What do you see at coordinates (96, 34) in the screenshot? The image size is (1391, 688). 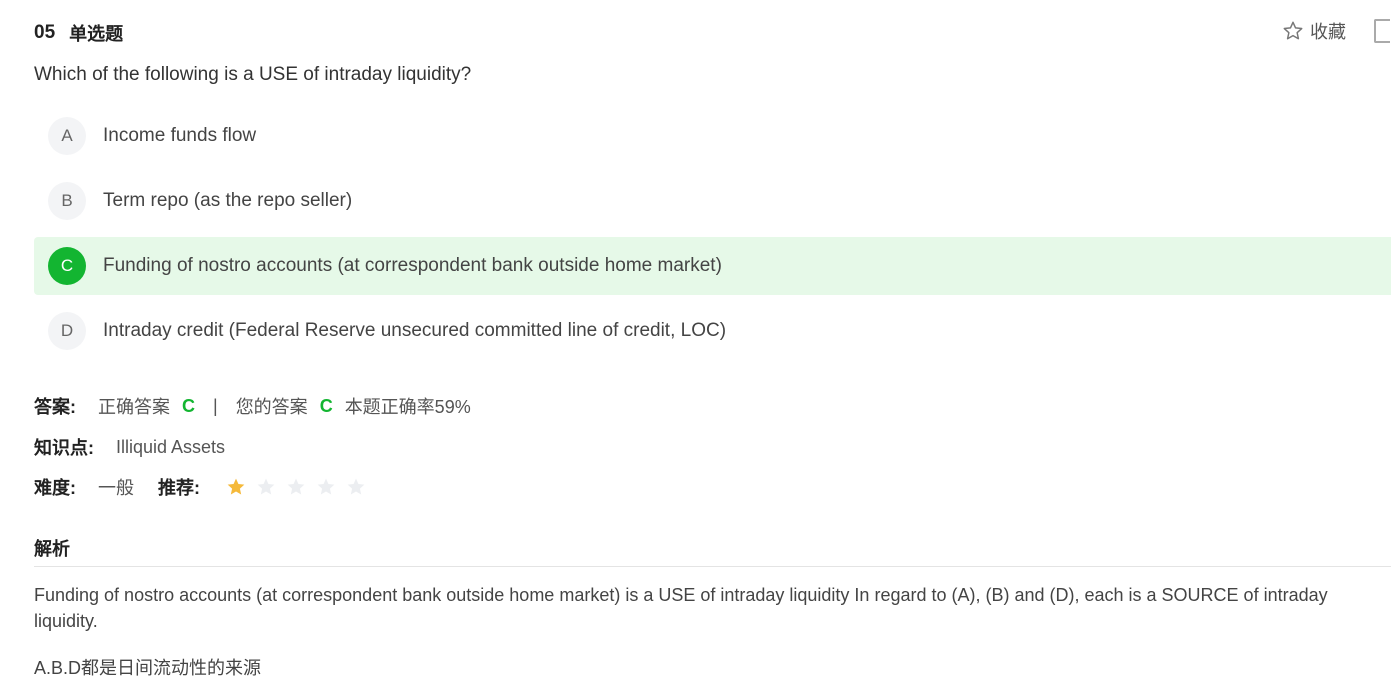 I see `question-type: 单选题` at bounding box center [96, 34].